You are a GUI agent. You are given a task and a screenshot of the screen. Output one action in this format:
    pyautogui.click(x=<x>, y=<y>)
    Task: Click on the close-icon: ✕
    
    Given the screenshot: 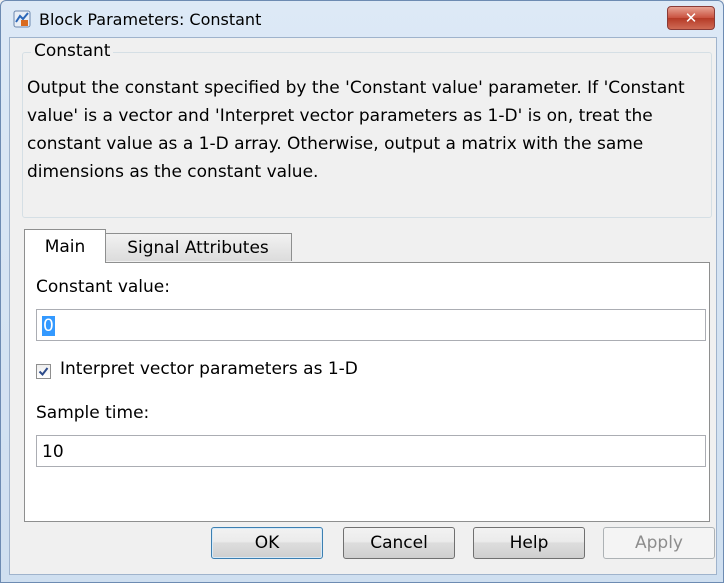 What is the action you would take?
    pyautogui.click(x=691, y=18)
    